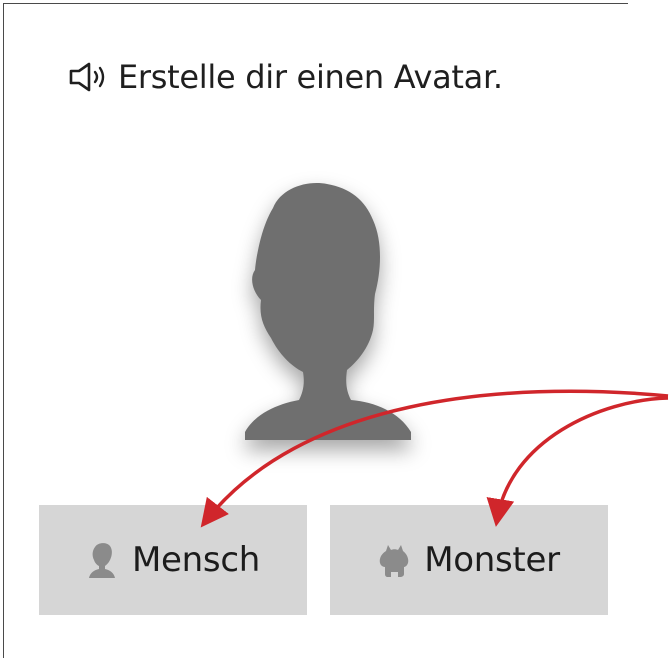 This screenshot has height=662, width=671. I want to click on human-icon, so click(102, 560).